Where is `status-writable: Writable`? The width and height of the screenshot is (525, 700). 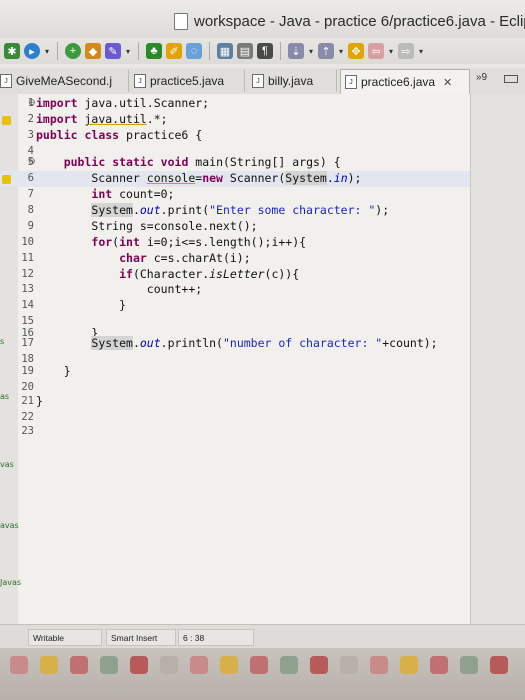
status-writable: Writable is located at coordinates (65, 637).